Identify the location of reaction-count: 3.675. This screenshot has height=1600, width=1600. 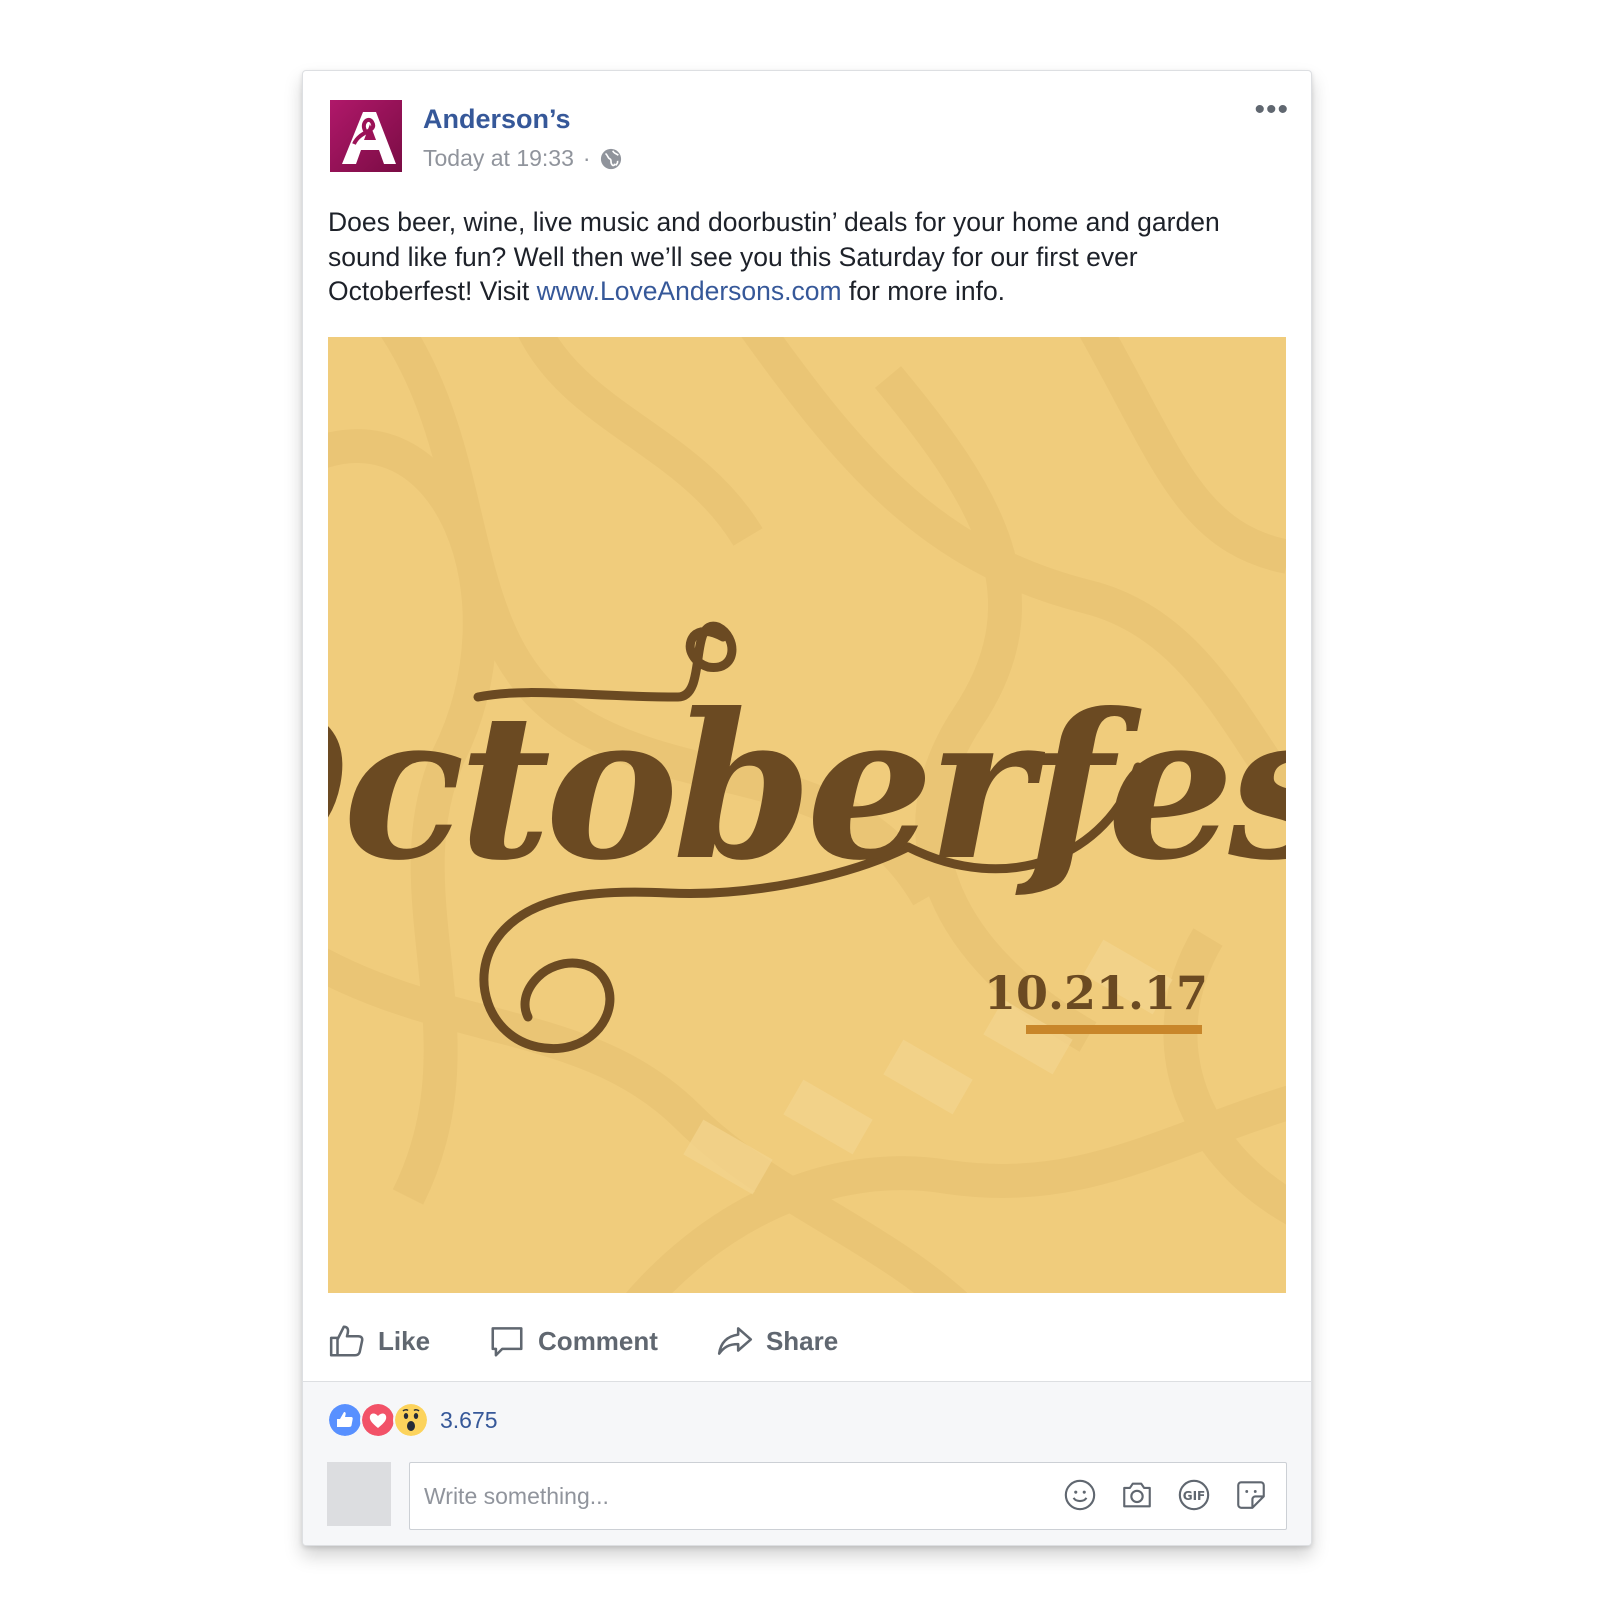
(469, 1420).